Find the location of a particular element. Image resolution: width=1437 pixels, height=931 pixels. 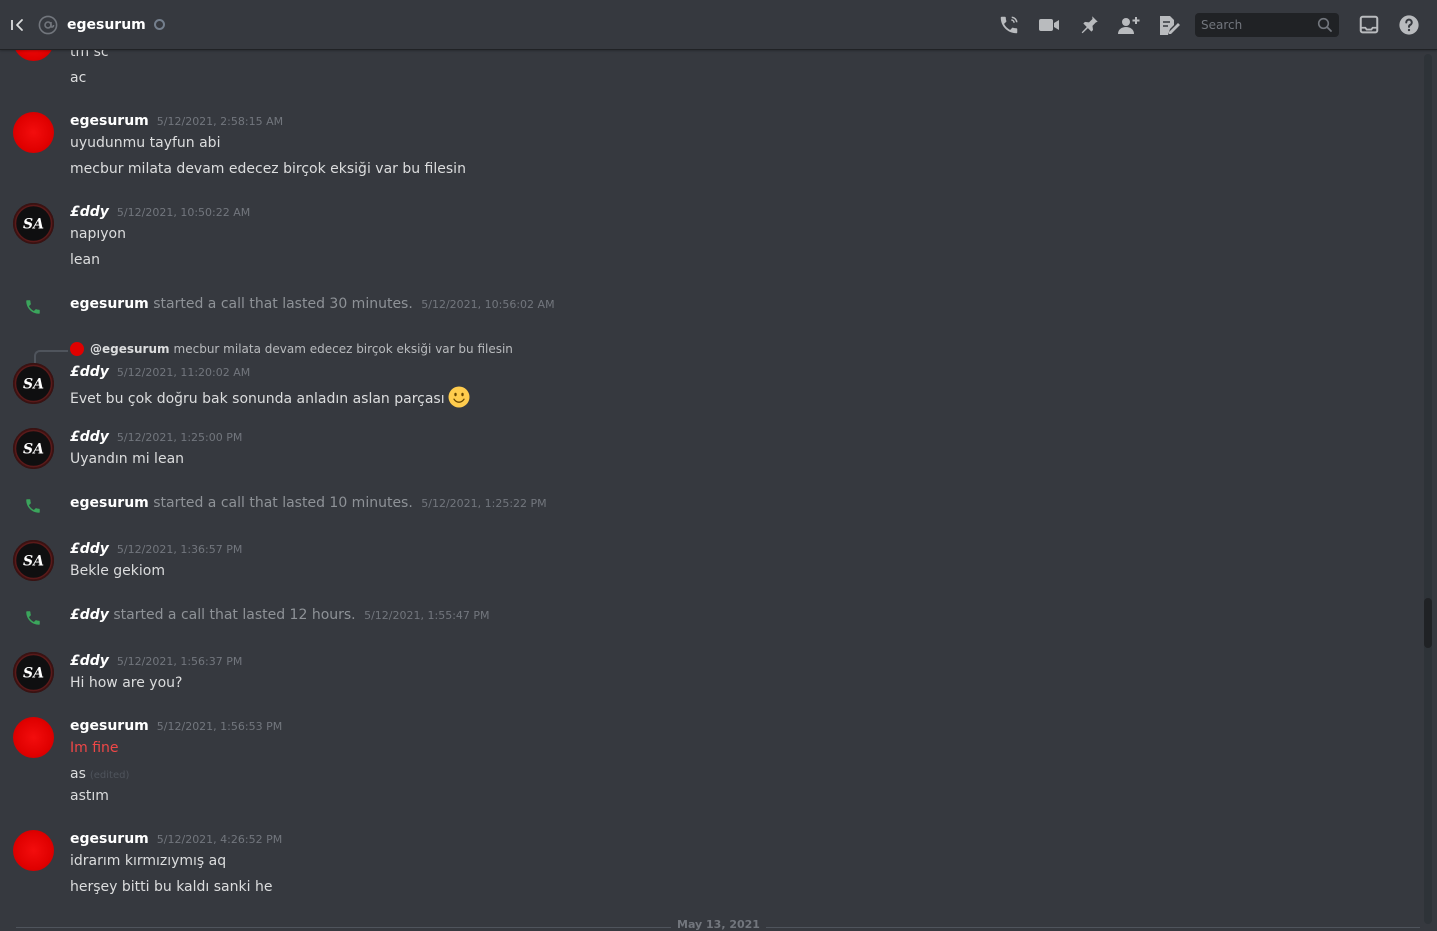

timestamp: 5/12/2021, 10:50:22 AM is located at coordinates (183, 212).